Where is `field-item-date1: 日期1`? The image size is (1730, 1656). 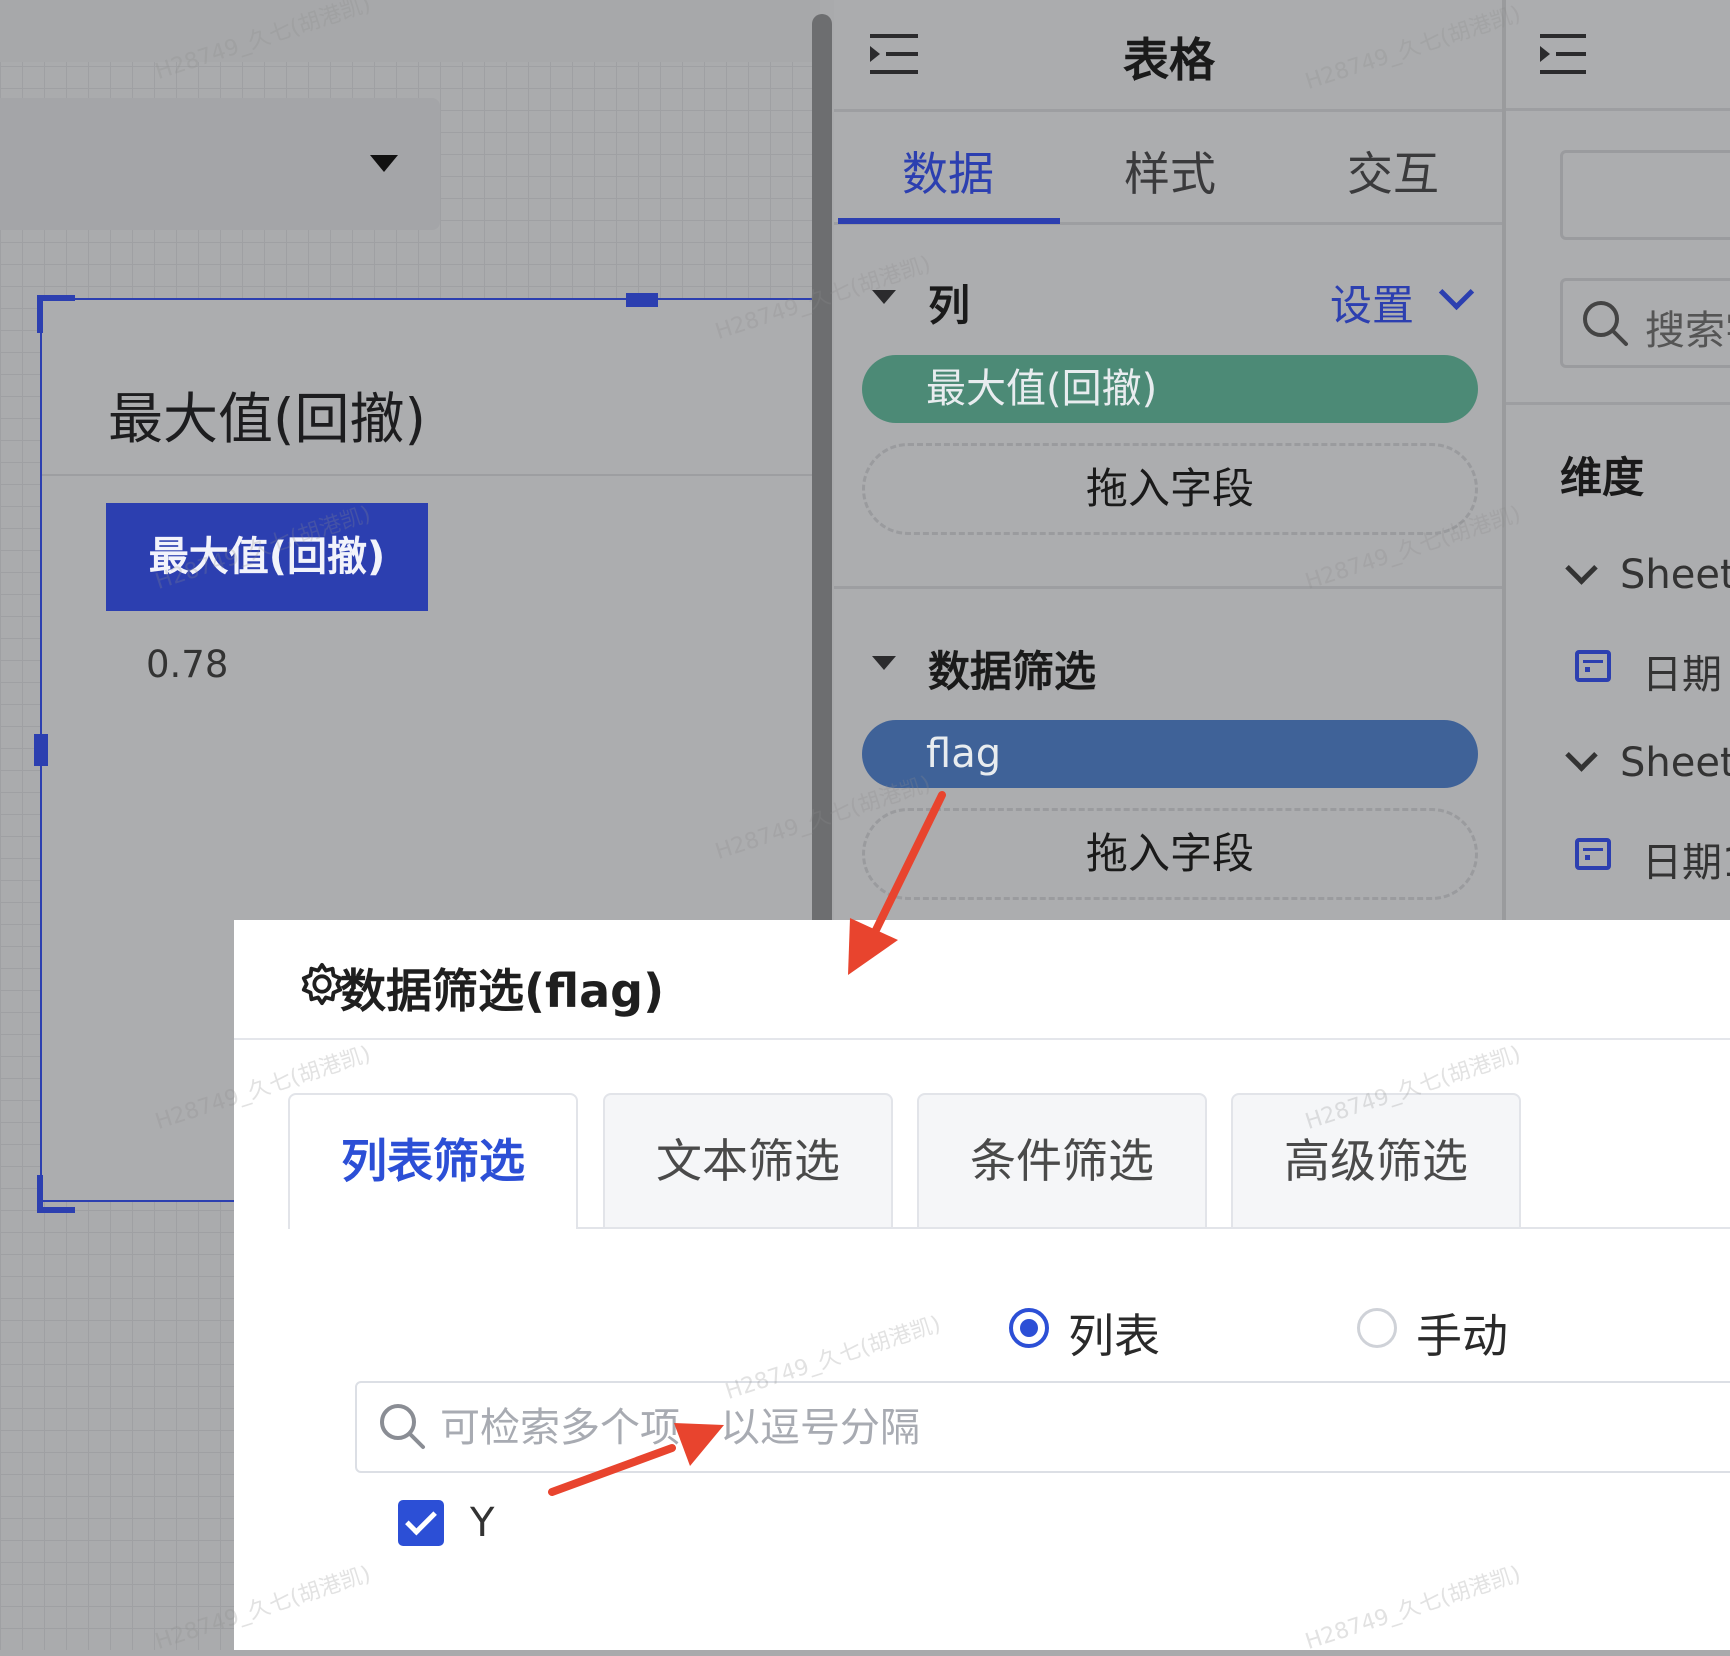
field-item-date1: 日期1 is located at coordinates (1686, 859).